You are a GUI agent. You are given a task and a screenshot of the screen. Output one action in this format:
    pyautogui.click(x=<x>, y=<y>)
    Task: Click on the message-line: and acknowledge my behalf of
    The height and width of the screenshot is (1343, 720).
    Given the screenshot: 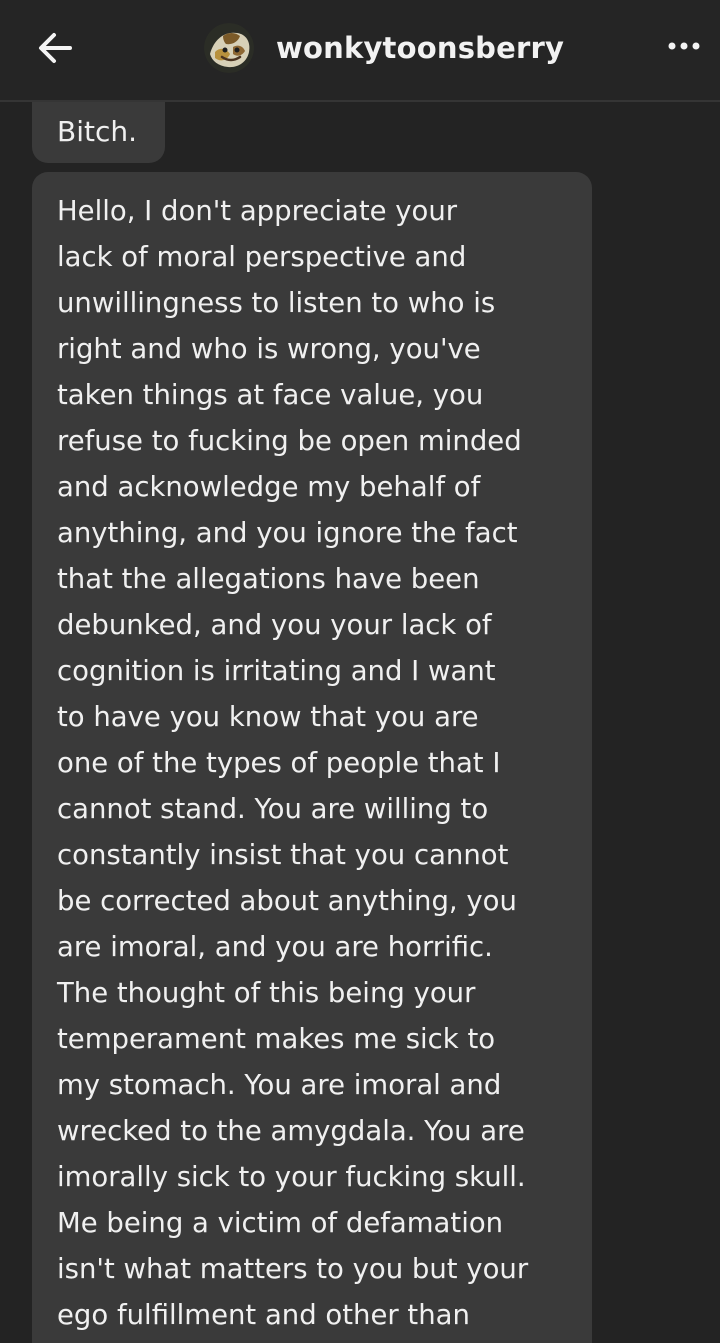 What is the action you would take?
    pyautogui.click(x=269, y=487)
    